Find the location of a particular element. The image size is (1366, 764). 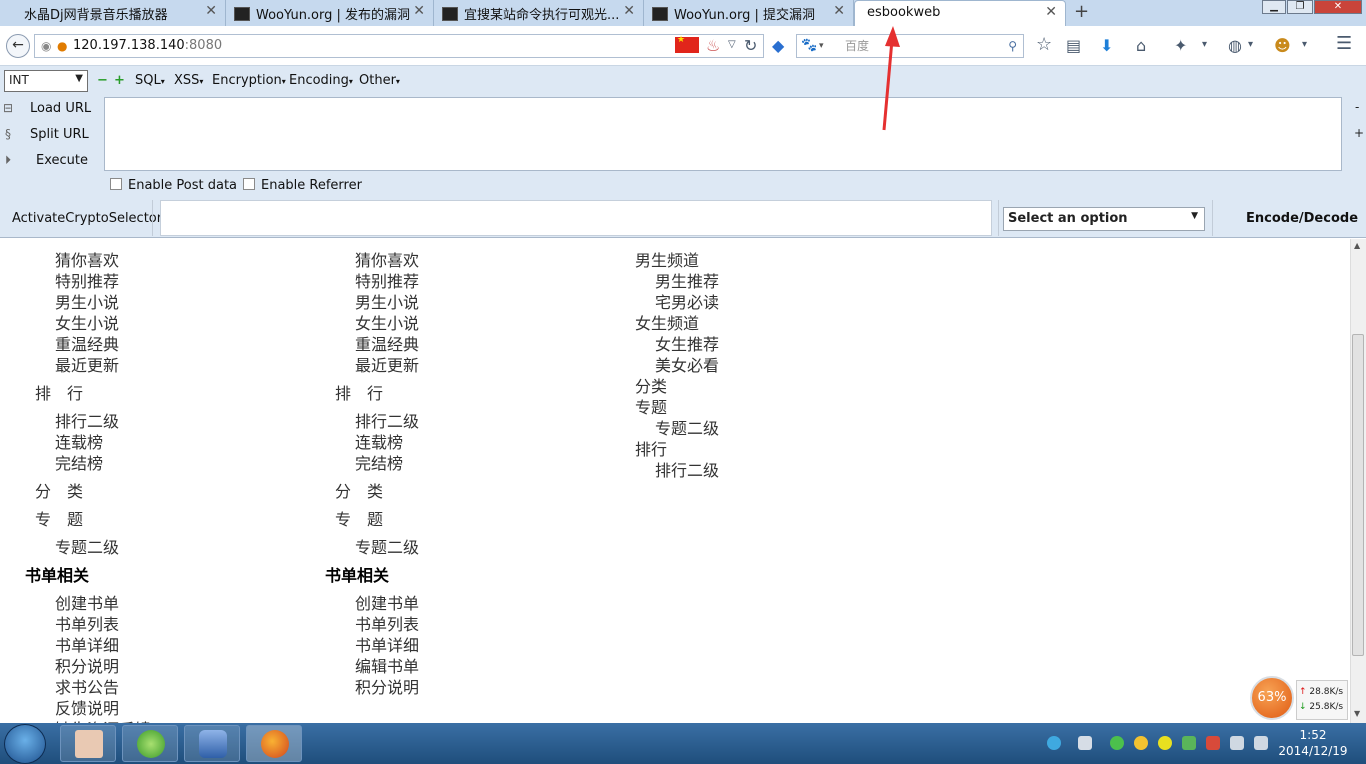

tab-easou-rce: 宜搜某站命令执行可观光... ✕ is located at coordinates (539, 13).